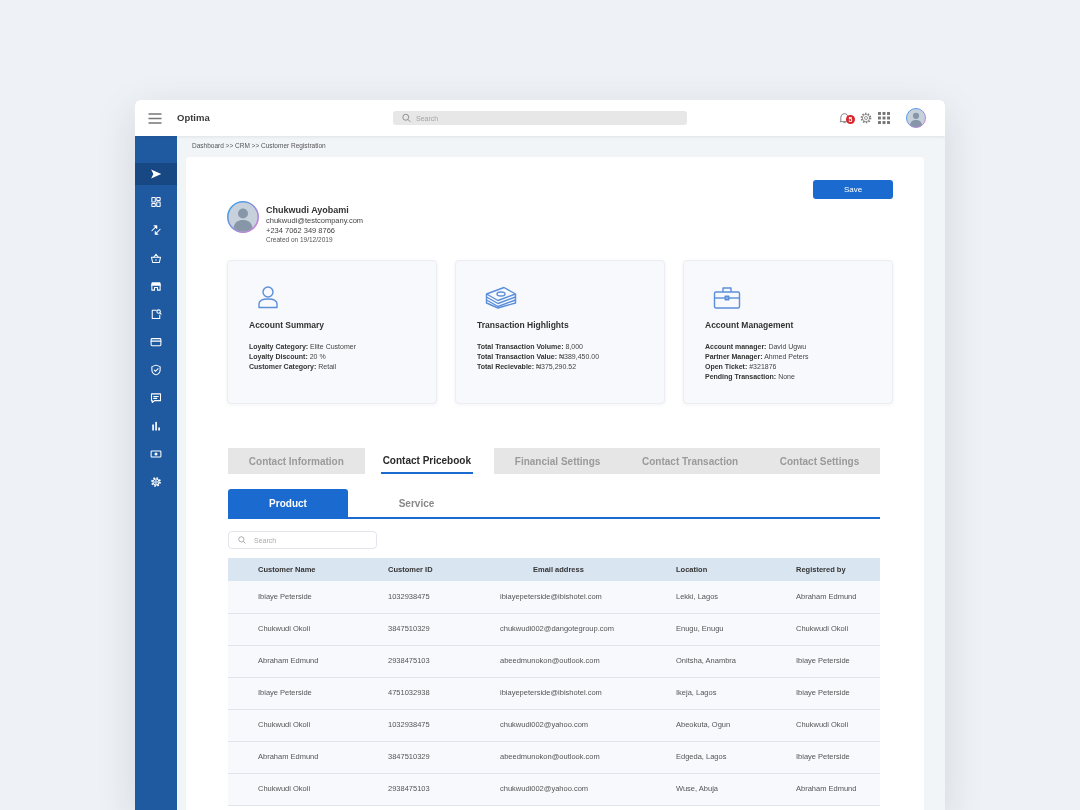  I want to click on sidebar-item, so click(156, 174).